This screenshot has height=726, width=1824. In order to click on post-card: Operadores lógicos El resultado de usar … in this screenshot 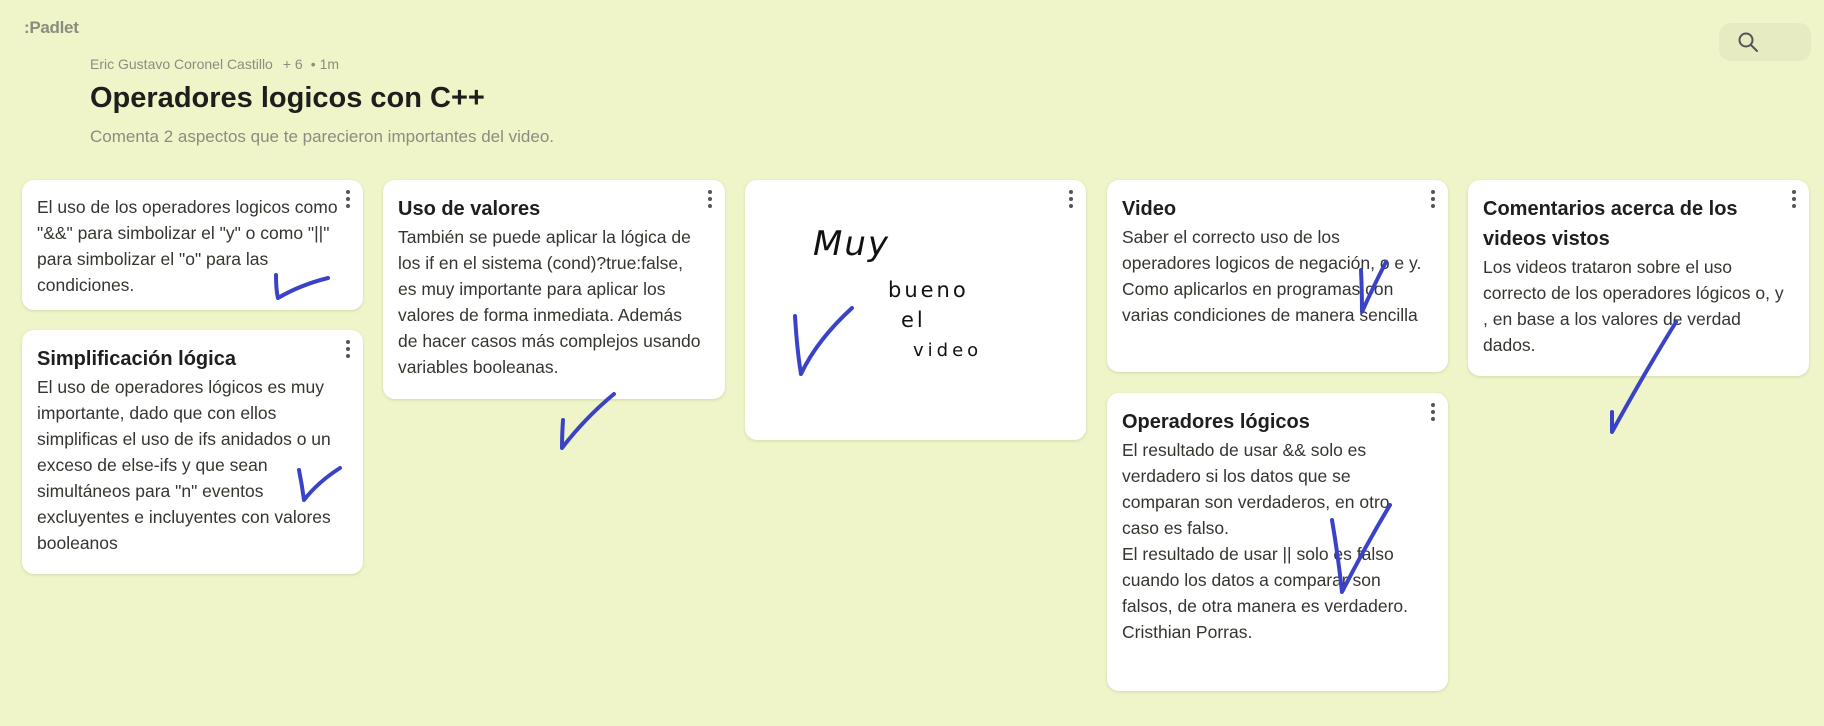, I will do `click(1277, 542)`.